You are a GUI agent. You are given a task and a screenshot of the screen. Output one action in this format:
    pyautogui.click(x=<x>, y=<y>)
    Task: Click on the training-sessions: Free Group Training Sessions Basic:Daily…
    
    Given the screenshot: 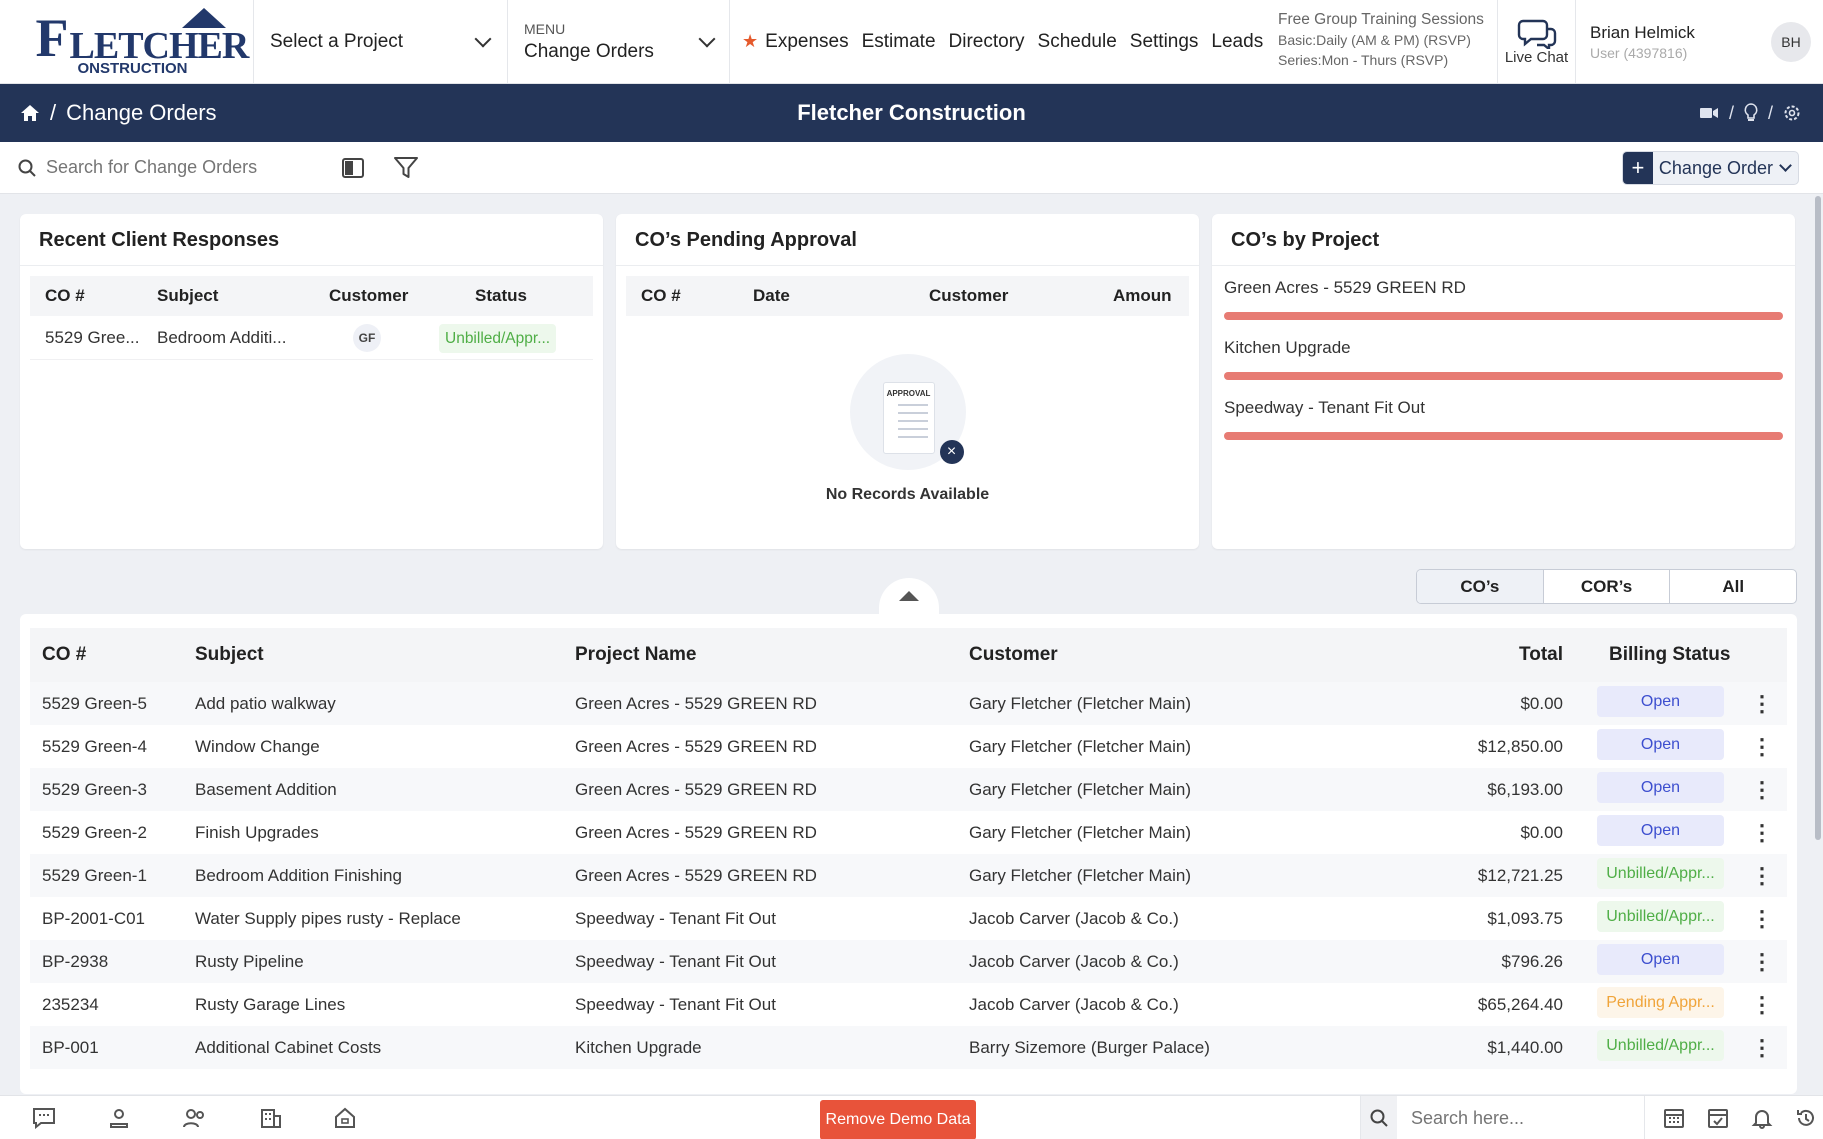 What is the action you would take?
    pyautogui.click(x=1381, y=41)
    